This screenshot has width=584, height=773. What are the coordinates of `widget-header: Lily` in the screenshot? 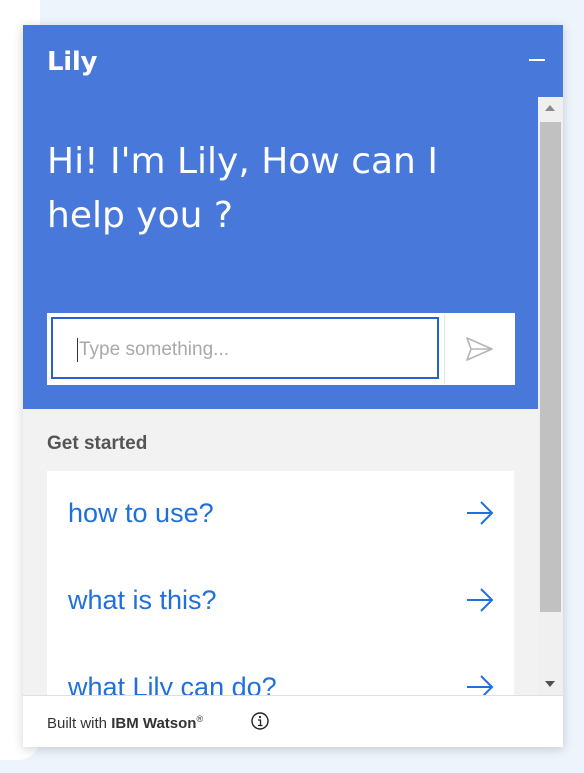 It's located at (293, 61).